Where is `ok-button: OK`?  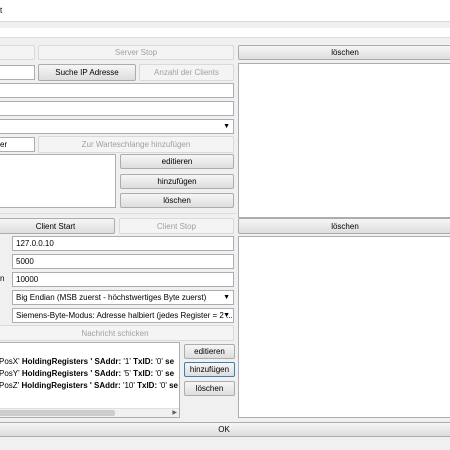
ok-button: OK is located at coordinates (225, 429).